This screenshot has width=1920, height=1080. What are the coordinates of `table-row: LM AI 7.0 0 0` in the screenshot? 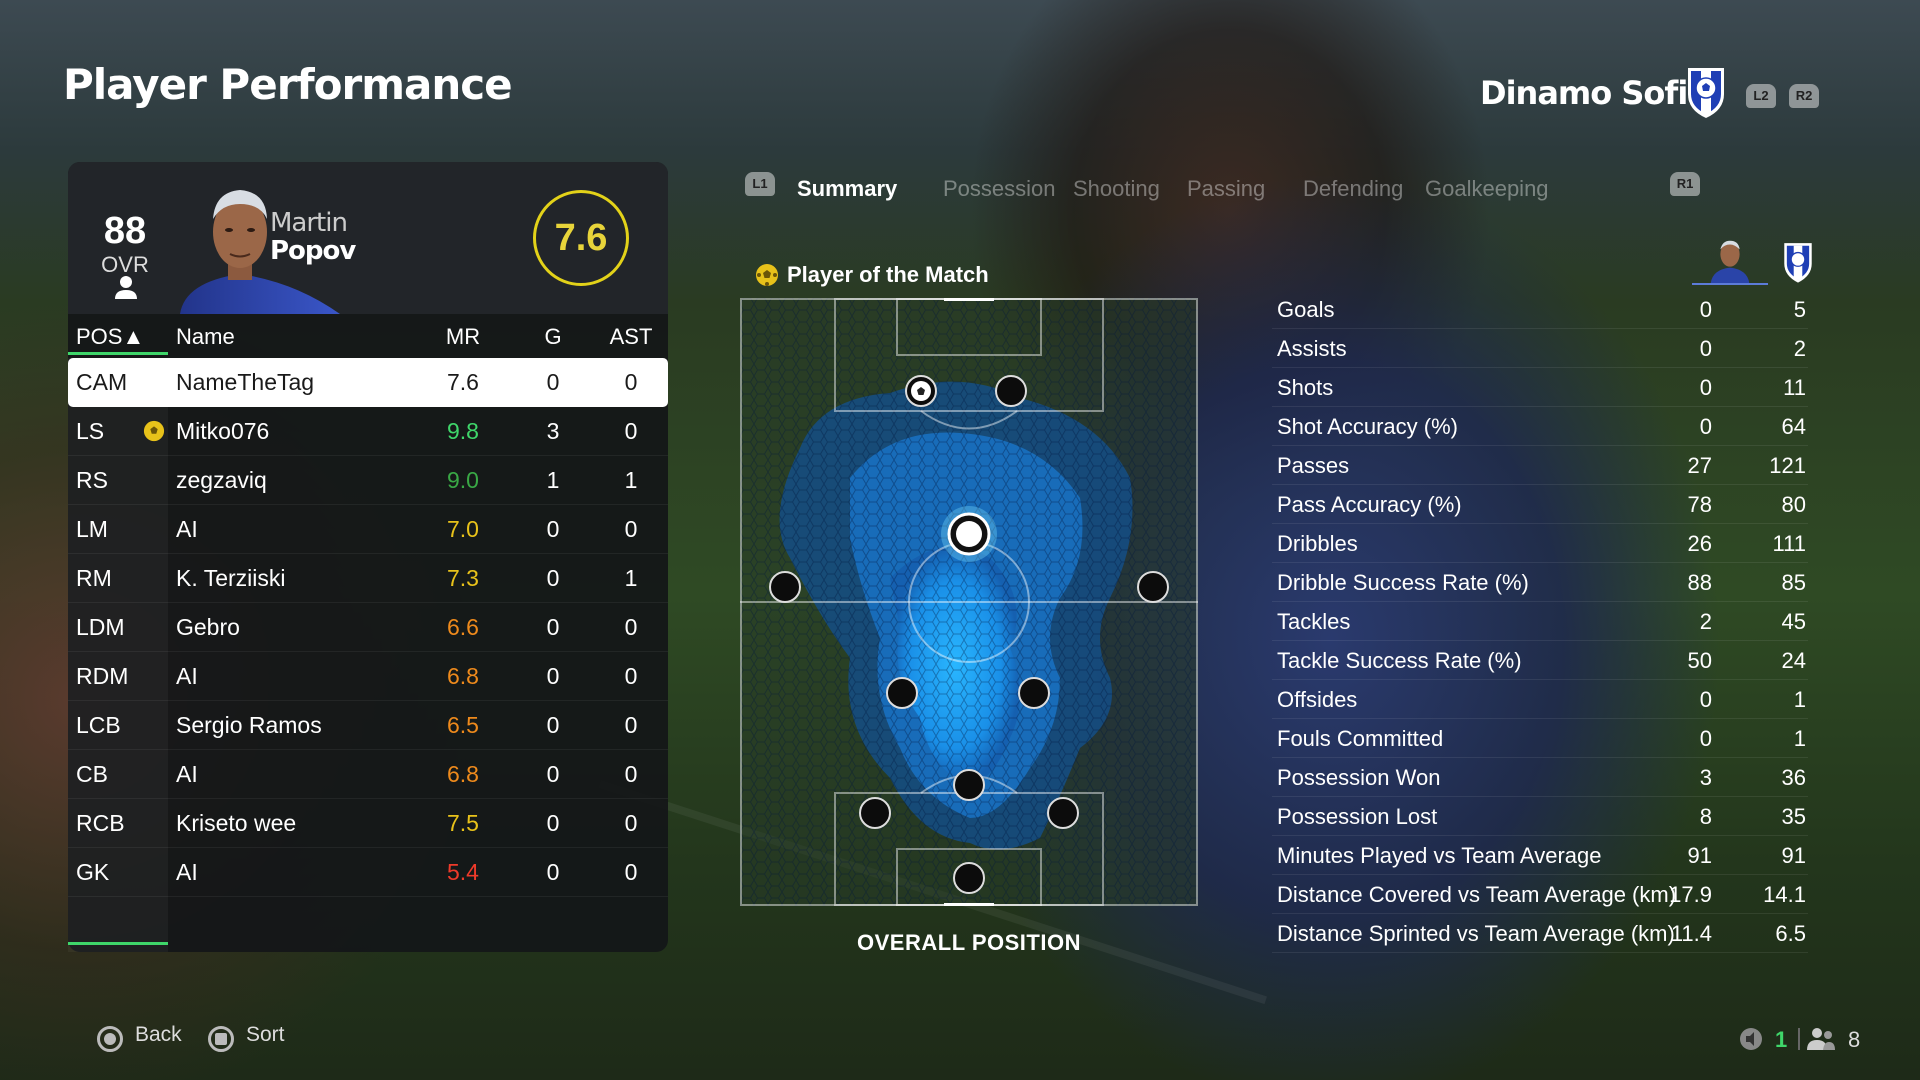 It's located at (368, 529).